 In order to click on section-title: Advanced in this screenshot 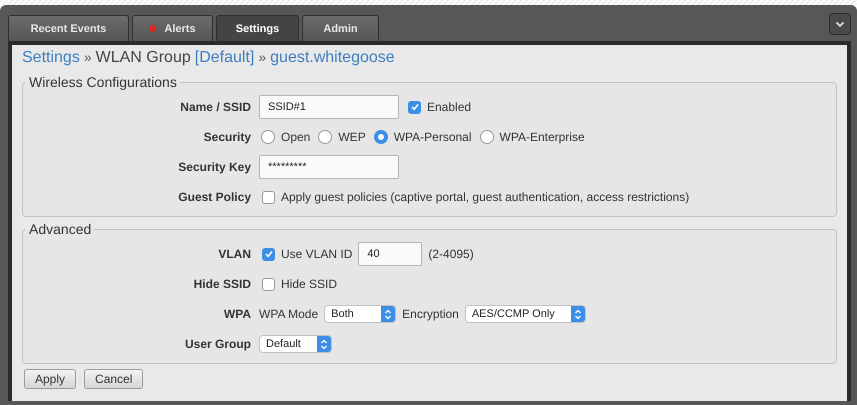, I will do `click(60, 229)`.